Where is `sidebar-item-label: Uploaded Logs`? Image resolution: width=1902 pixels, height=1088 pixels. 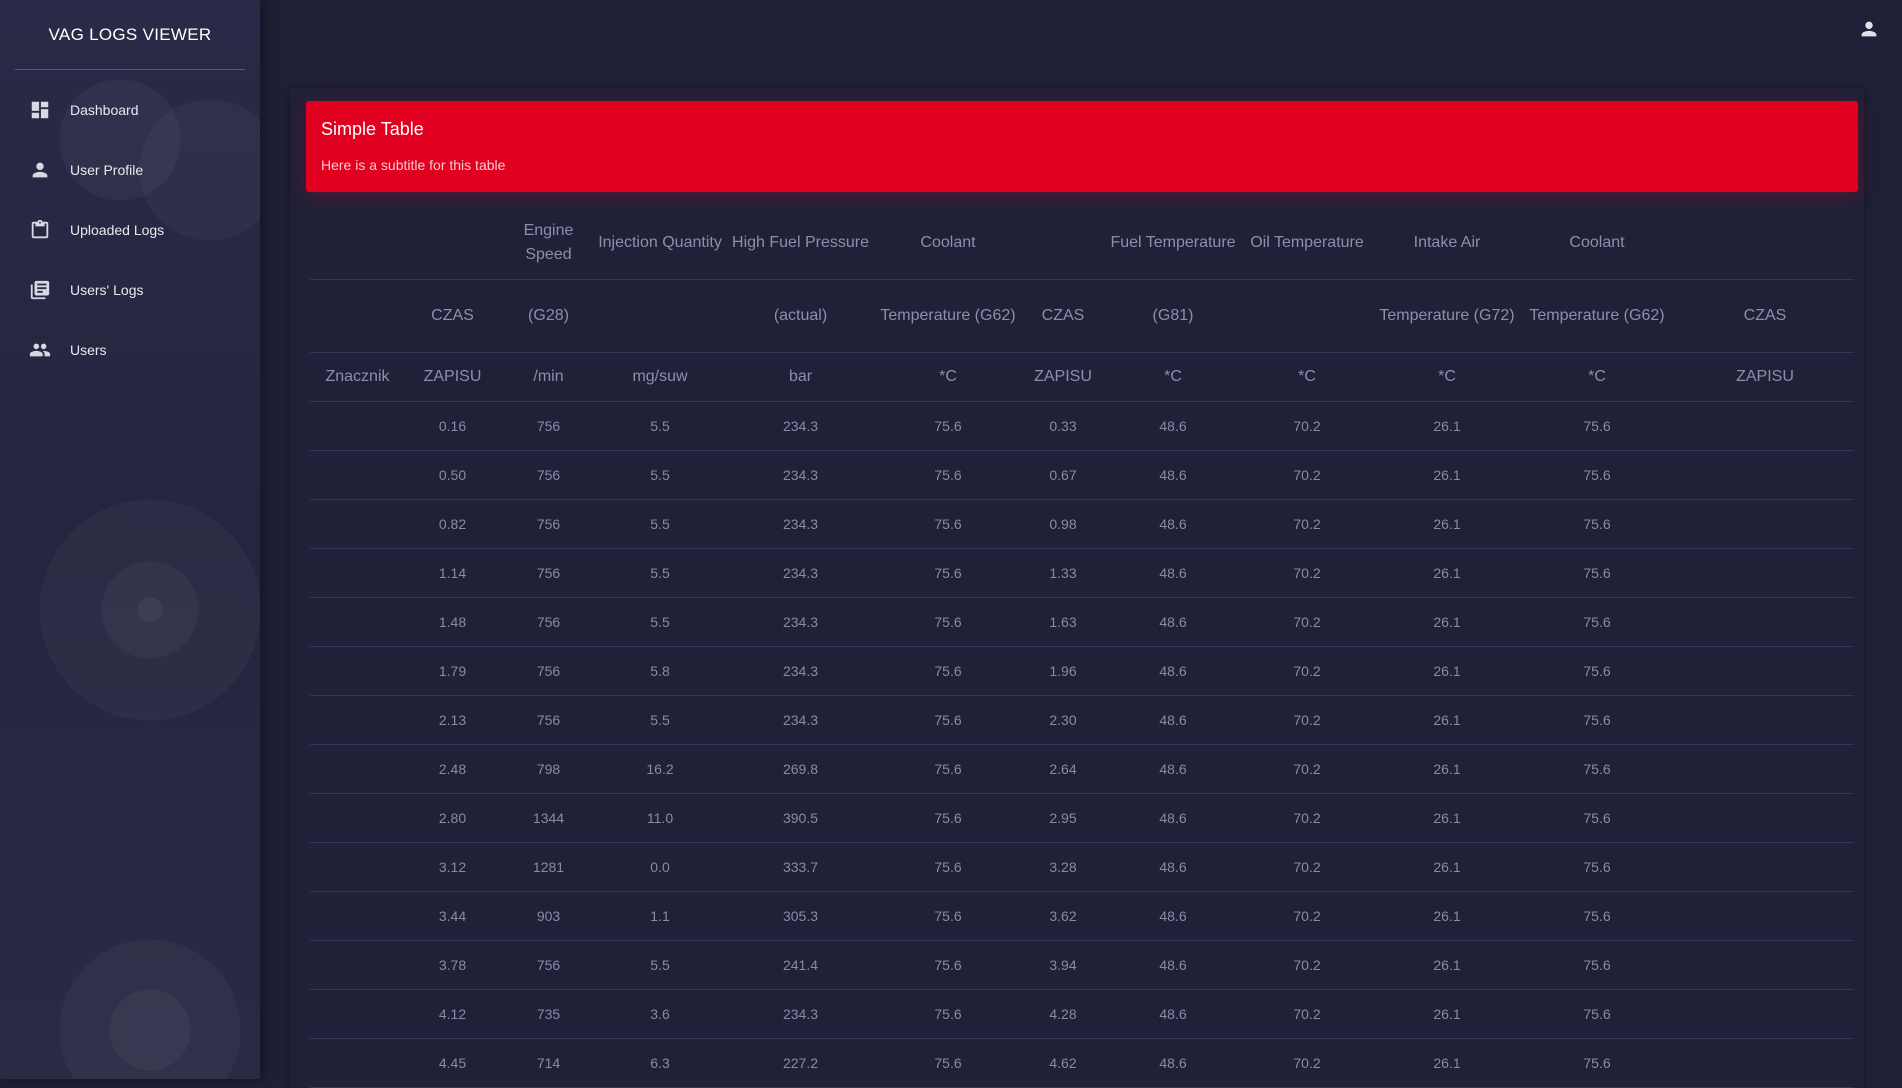 sidebar-item-label: Uploaded Logs is located at coordinates (117, 230).